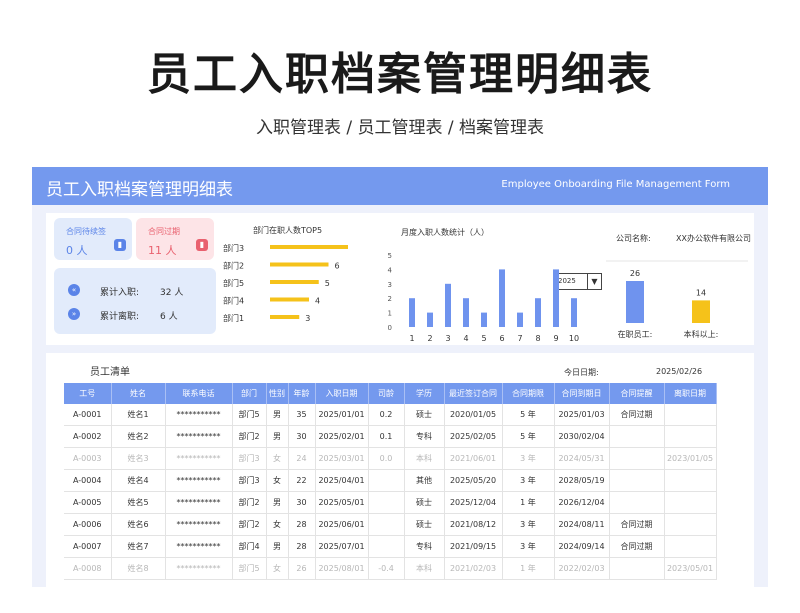 This screenshot has width=800, height=613. I want to click on table-cell: 2025/07/01, so click(342, 546).